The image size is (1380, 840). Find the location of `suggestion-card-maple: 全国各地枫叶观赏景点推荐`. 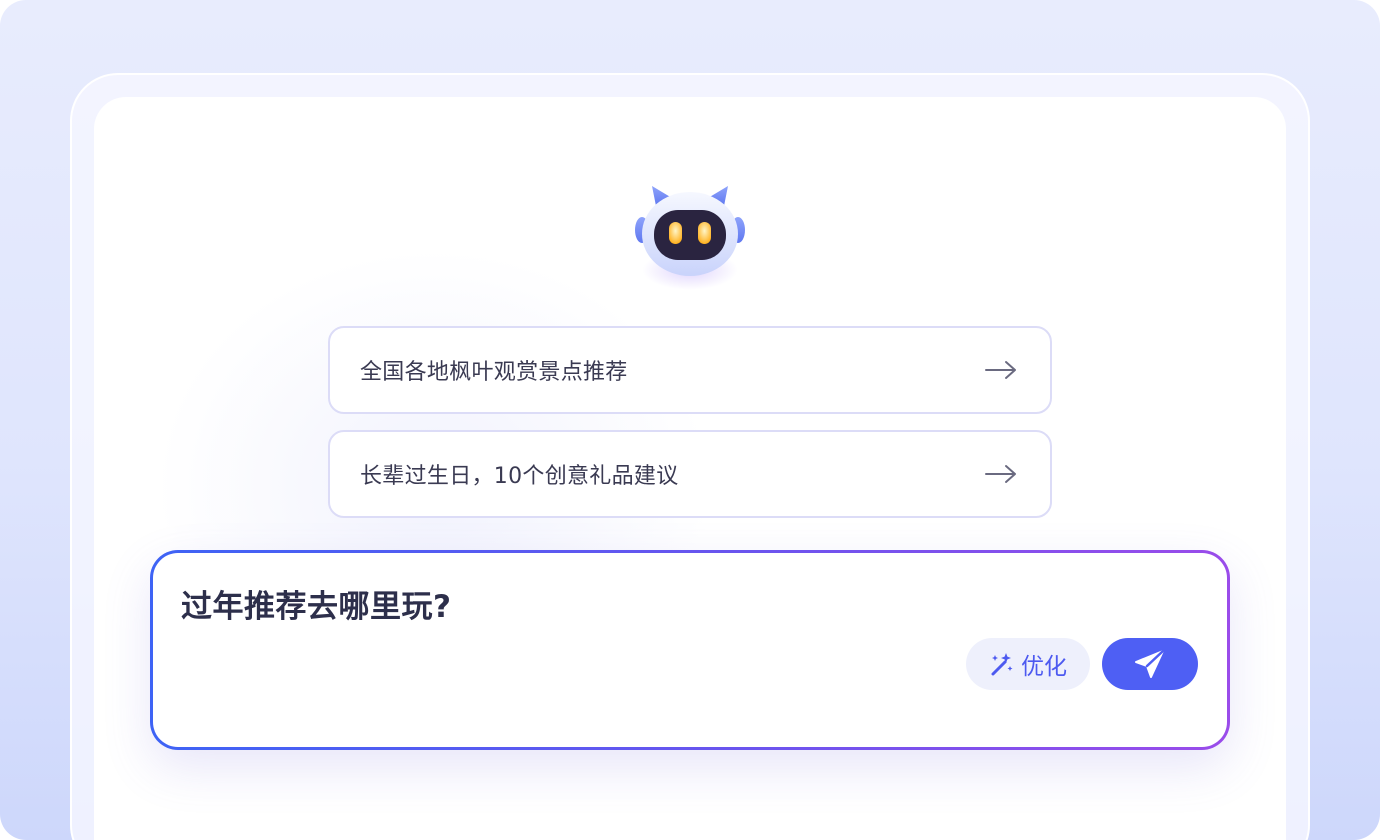

suggestion-card-maple: 全国各地枫叶观赏景点推荐 is located at coordinates (690, 370).